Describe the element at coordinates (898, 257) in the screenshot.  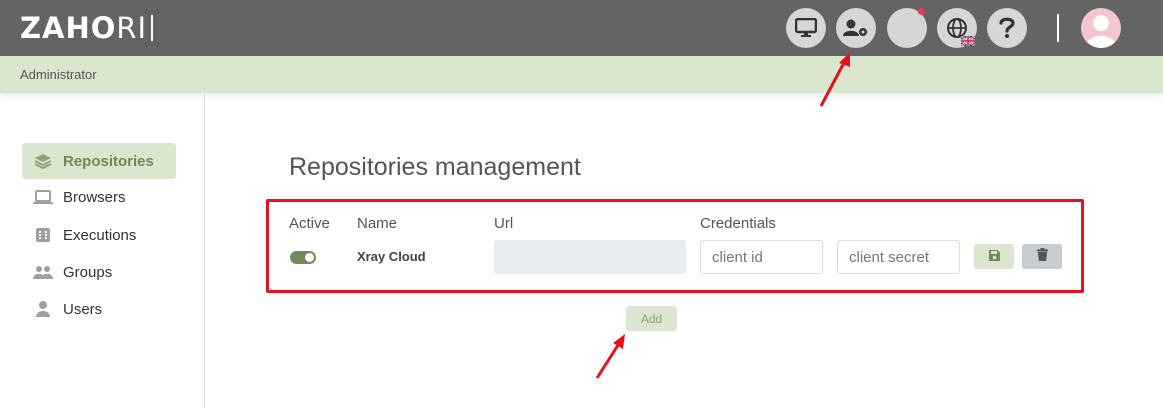
I see `client-secret-input` at that location.